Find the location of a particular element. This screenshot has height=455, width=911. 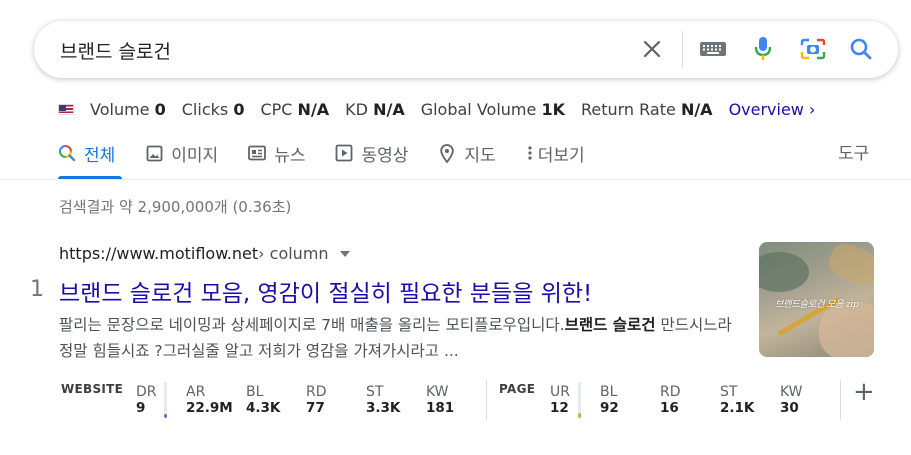

result-stats: 검색결과 약 2,900,000개 (0.36초) is located at coordinates (175, 207).